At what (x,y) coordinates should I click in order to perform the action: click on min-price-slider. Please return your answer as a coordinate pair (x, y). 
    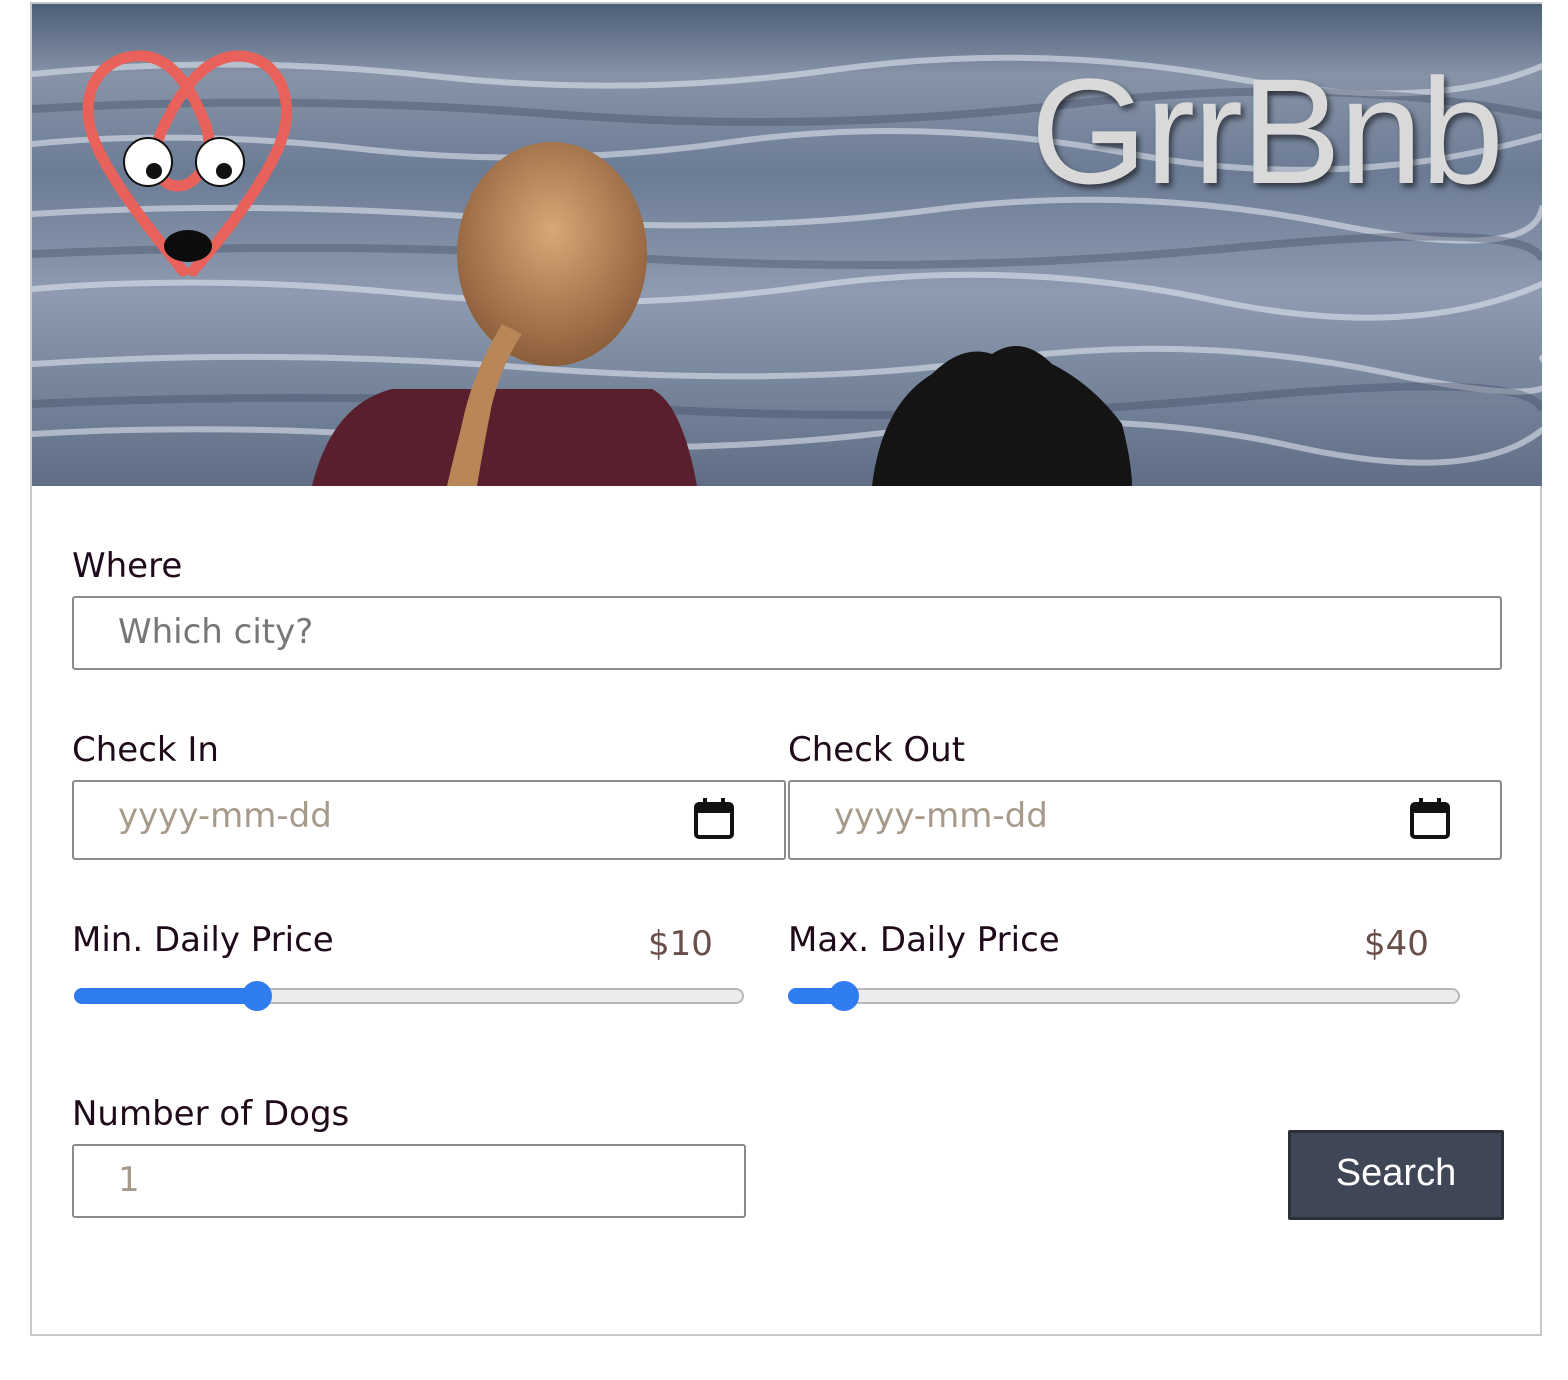
    Looking at the image, I should click on (409, 996).